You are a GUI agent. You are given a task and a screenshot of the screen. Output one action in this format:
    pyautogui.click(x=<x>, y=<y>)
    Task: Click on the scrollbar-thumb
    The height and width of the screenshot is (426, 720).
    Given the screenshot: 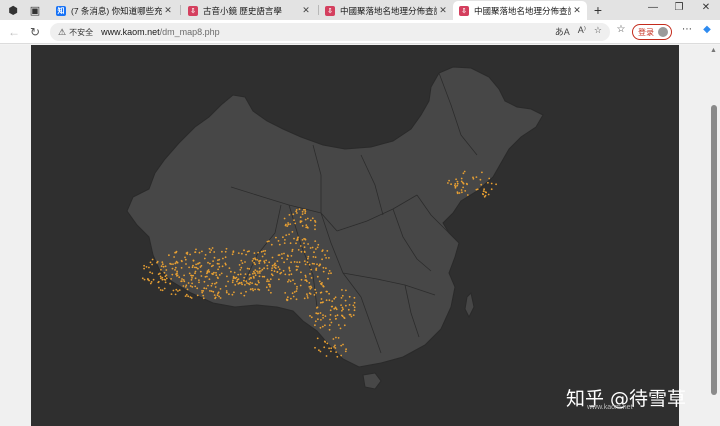 What is the action you would take?
    pyautogui.click(x=714, y=250)
    